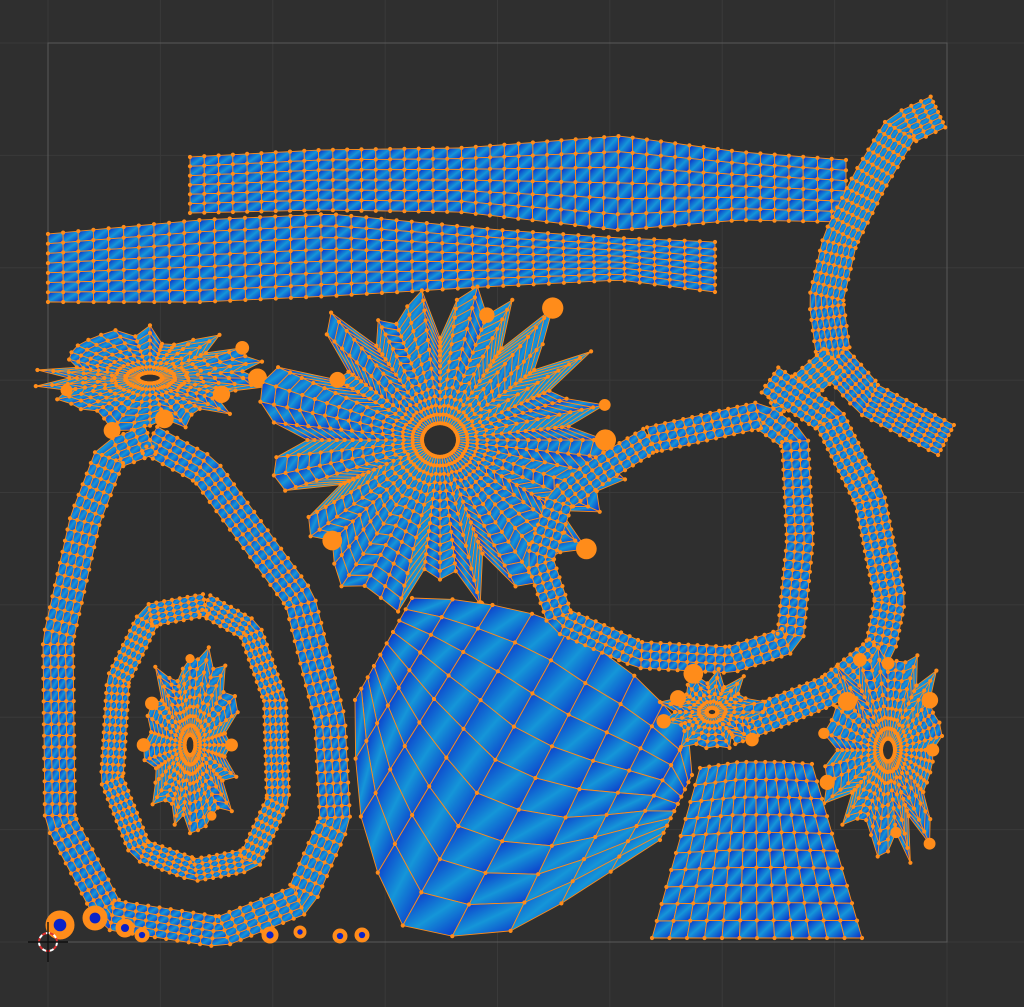  I want to click on uv-island-small-leaf-top-left, so click(152, 381).